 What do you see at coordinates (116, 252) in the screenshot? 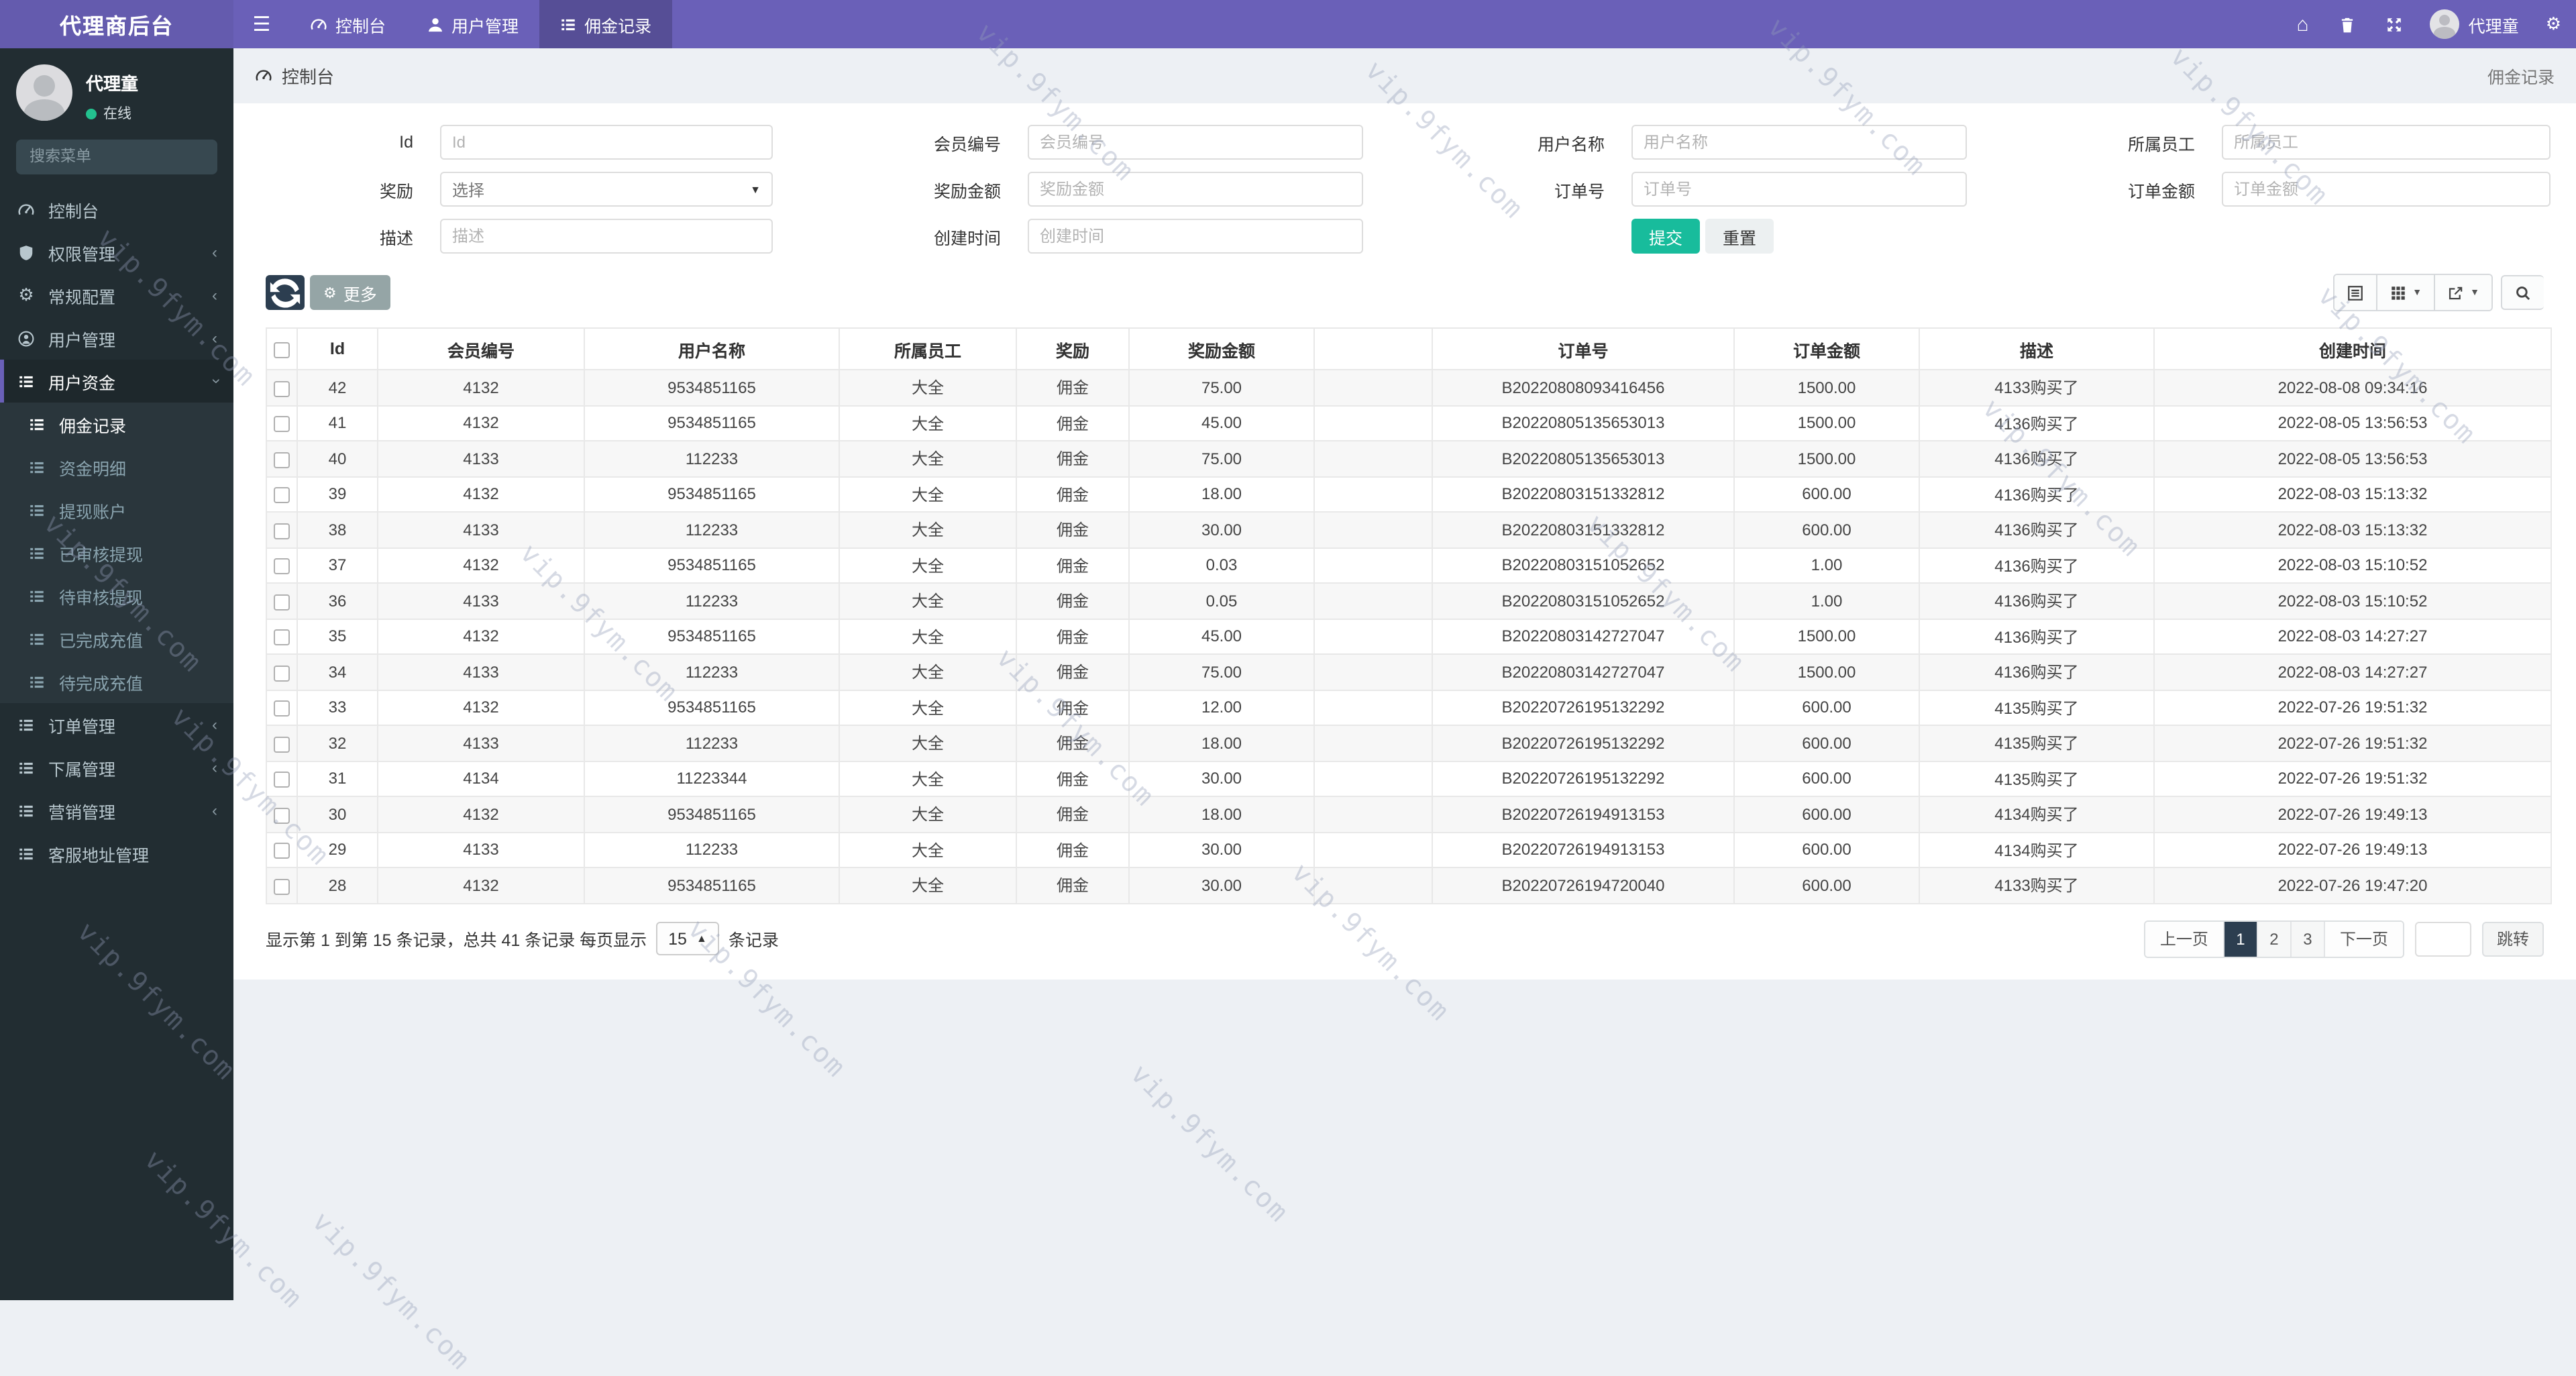
I see `sidebar-item-1: 权限管理 ‹` at bounding box center [116, 252].